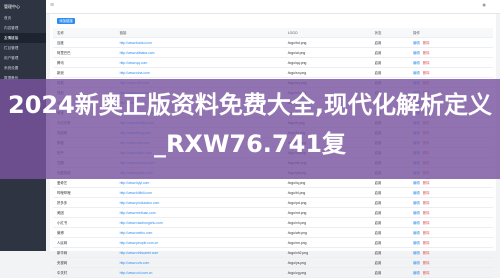 The height and width of the screenshot is (278, 500). I want to click on table-cell: http://www.sina.com, so click(199, 72).